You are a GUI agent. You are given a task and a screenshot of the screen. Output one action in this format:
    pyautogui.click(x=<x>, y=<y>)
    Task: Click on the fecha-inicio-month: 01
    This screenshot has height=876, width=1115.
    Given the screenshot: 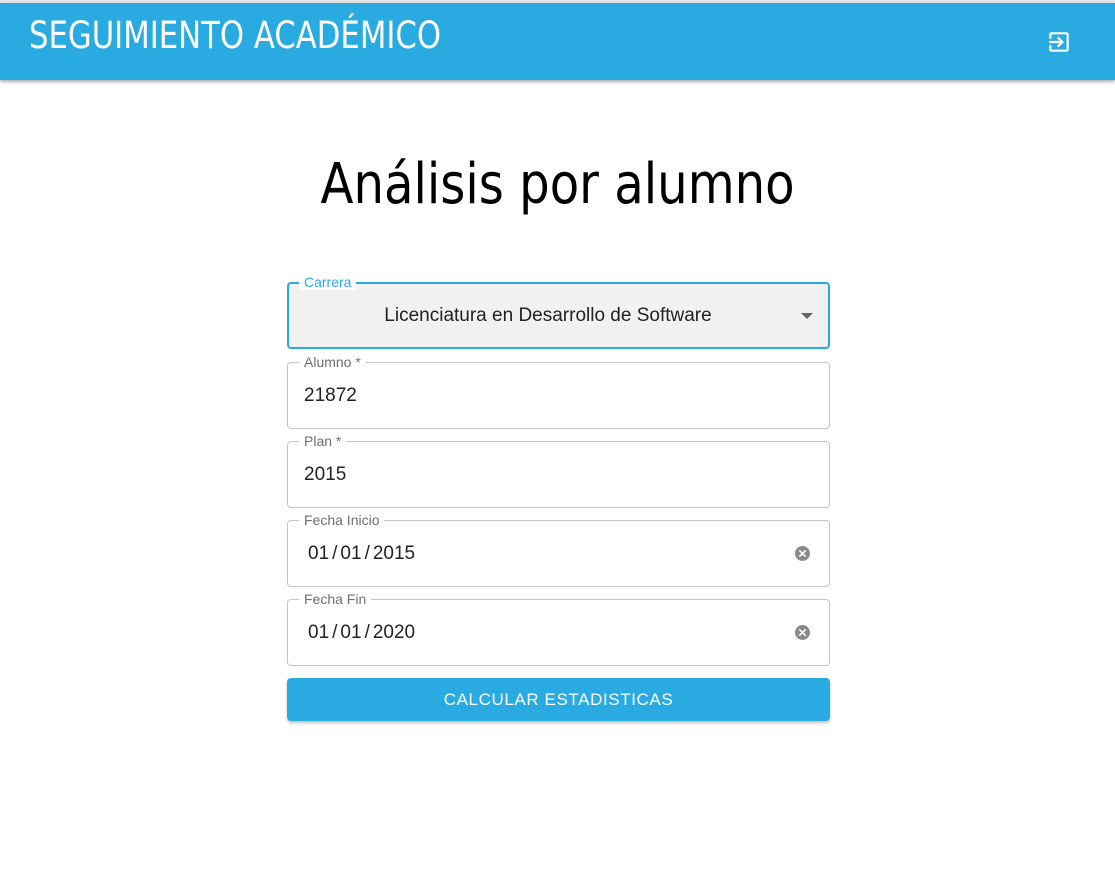 What is the action you would take?
    pyautogui.click(x=350, y=554)
    